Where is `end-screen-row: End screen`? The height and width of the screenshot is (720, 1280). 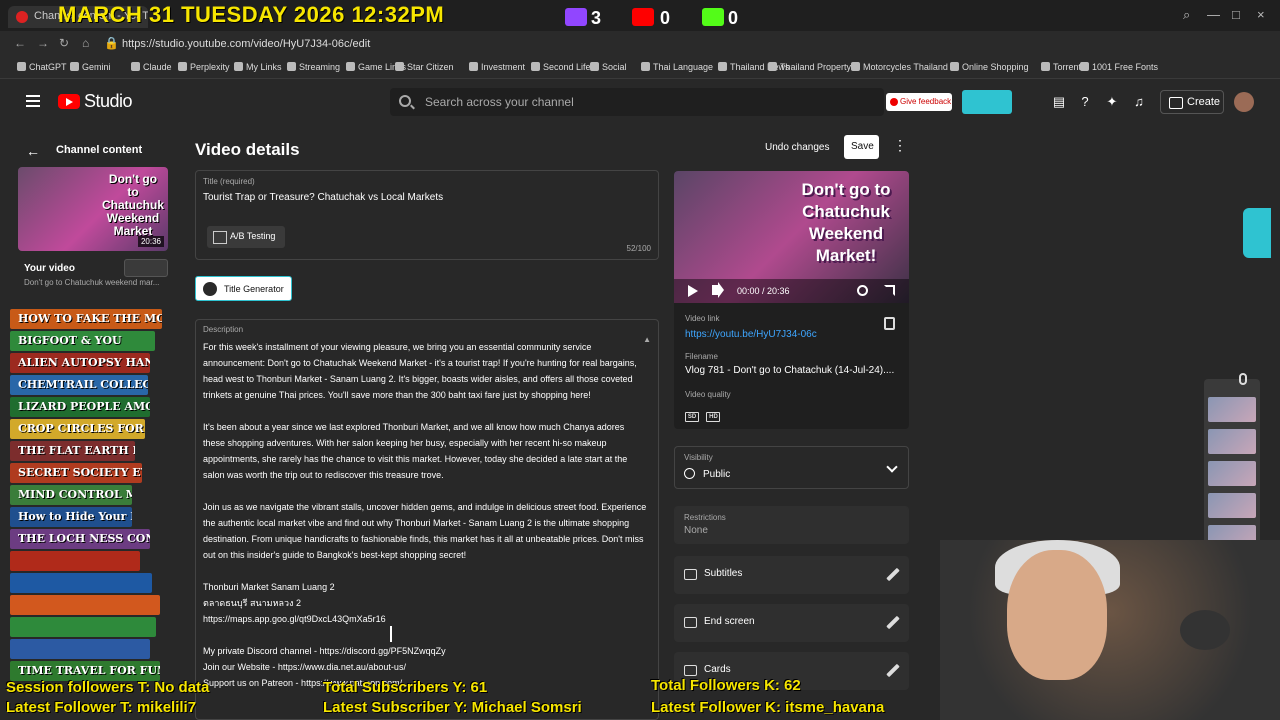
end-screen-row: End screen is located at coordinates (791, 623).